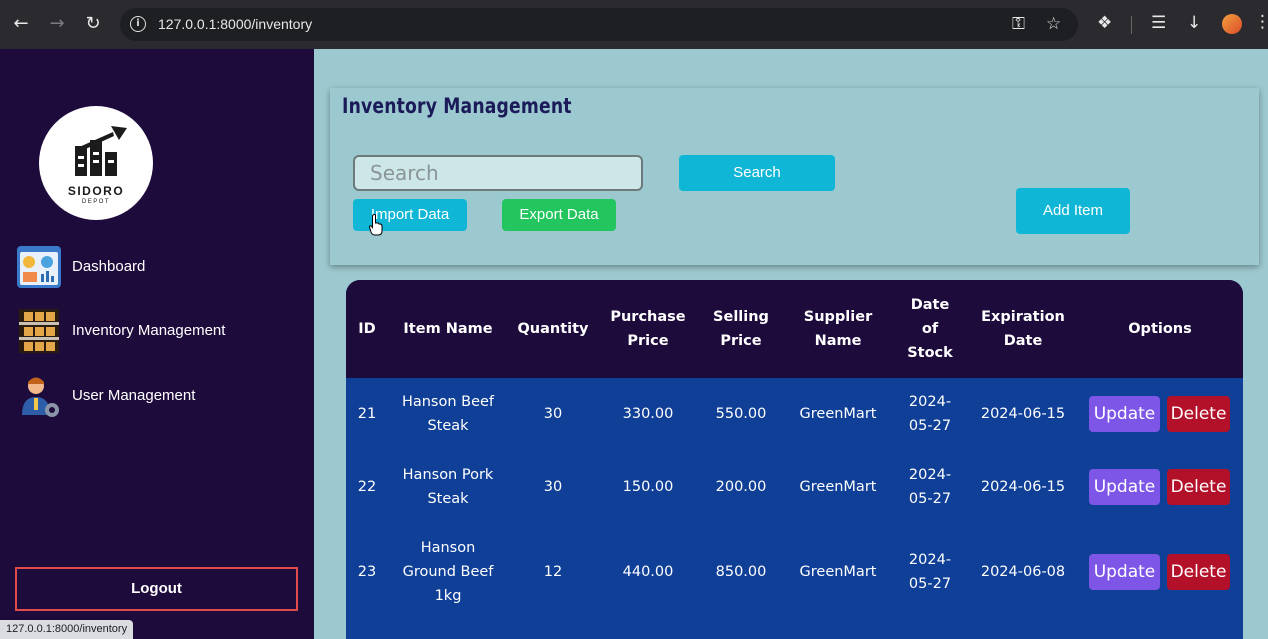  What do you see at coordinates (1158, 23) in the screenshot?
I see `media-queue-icon: ☰` at bounding box center [1158, 23].